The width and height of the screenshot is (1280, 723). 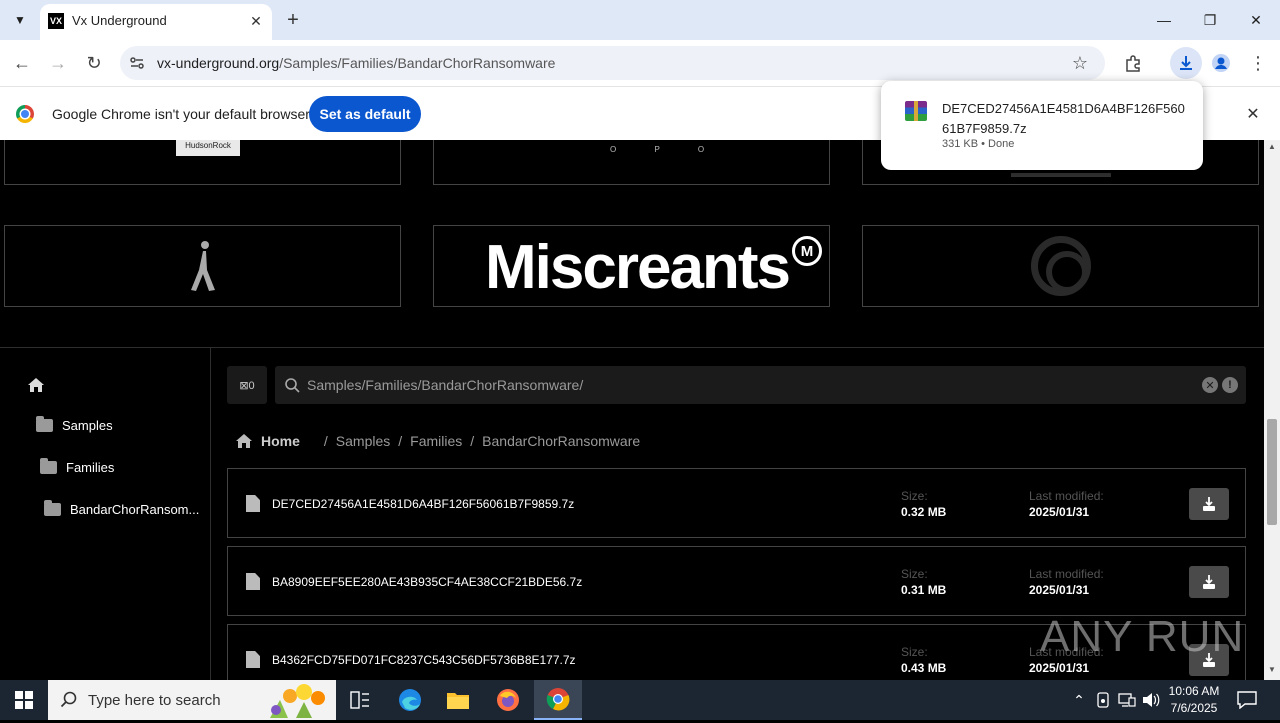 I want to click on file-size: 0.31 MB, so click(x=924, y=590).